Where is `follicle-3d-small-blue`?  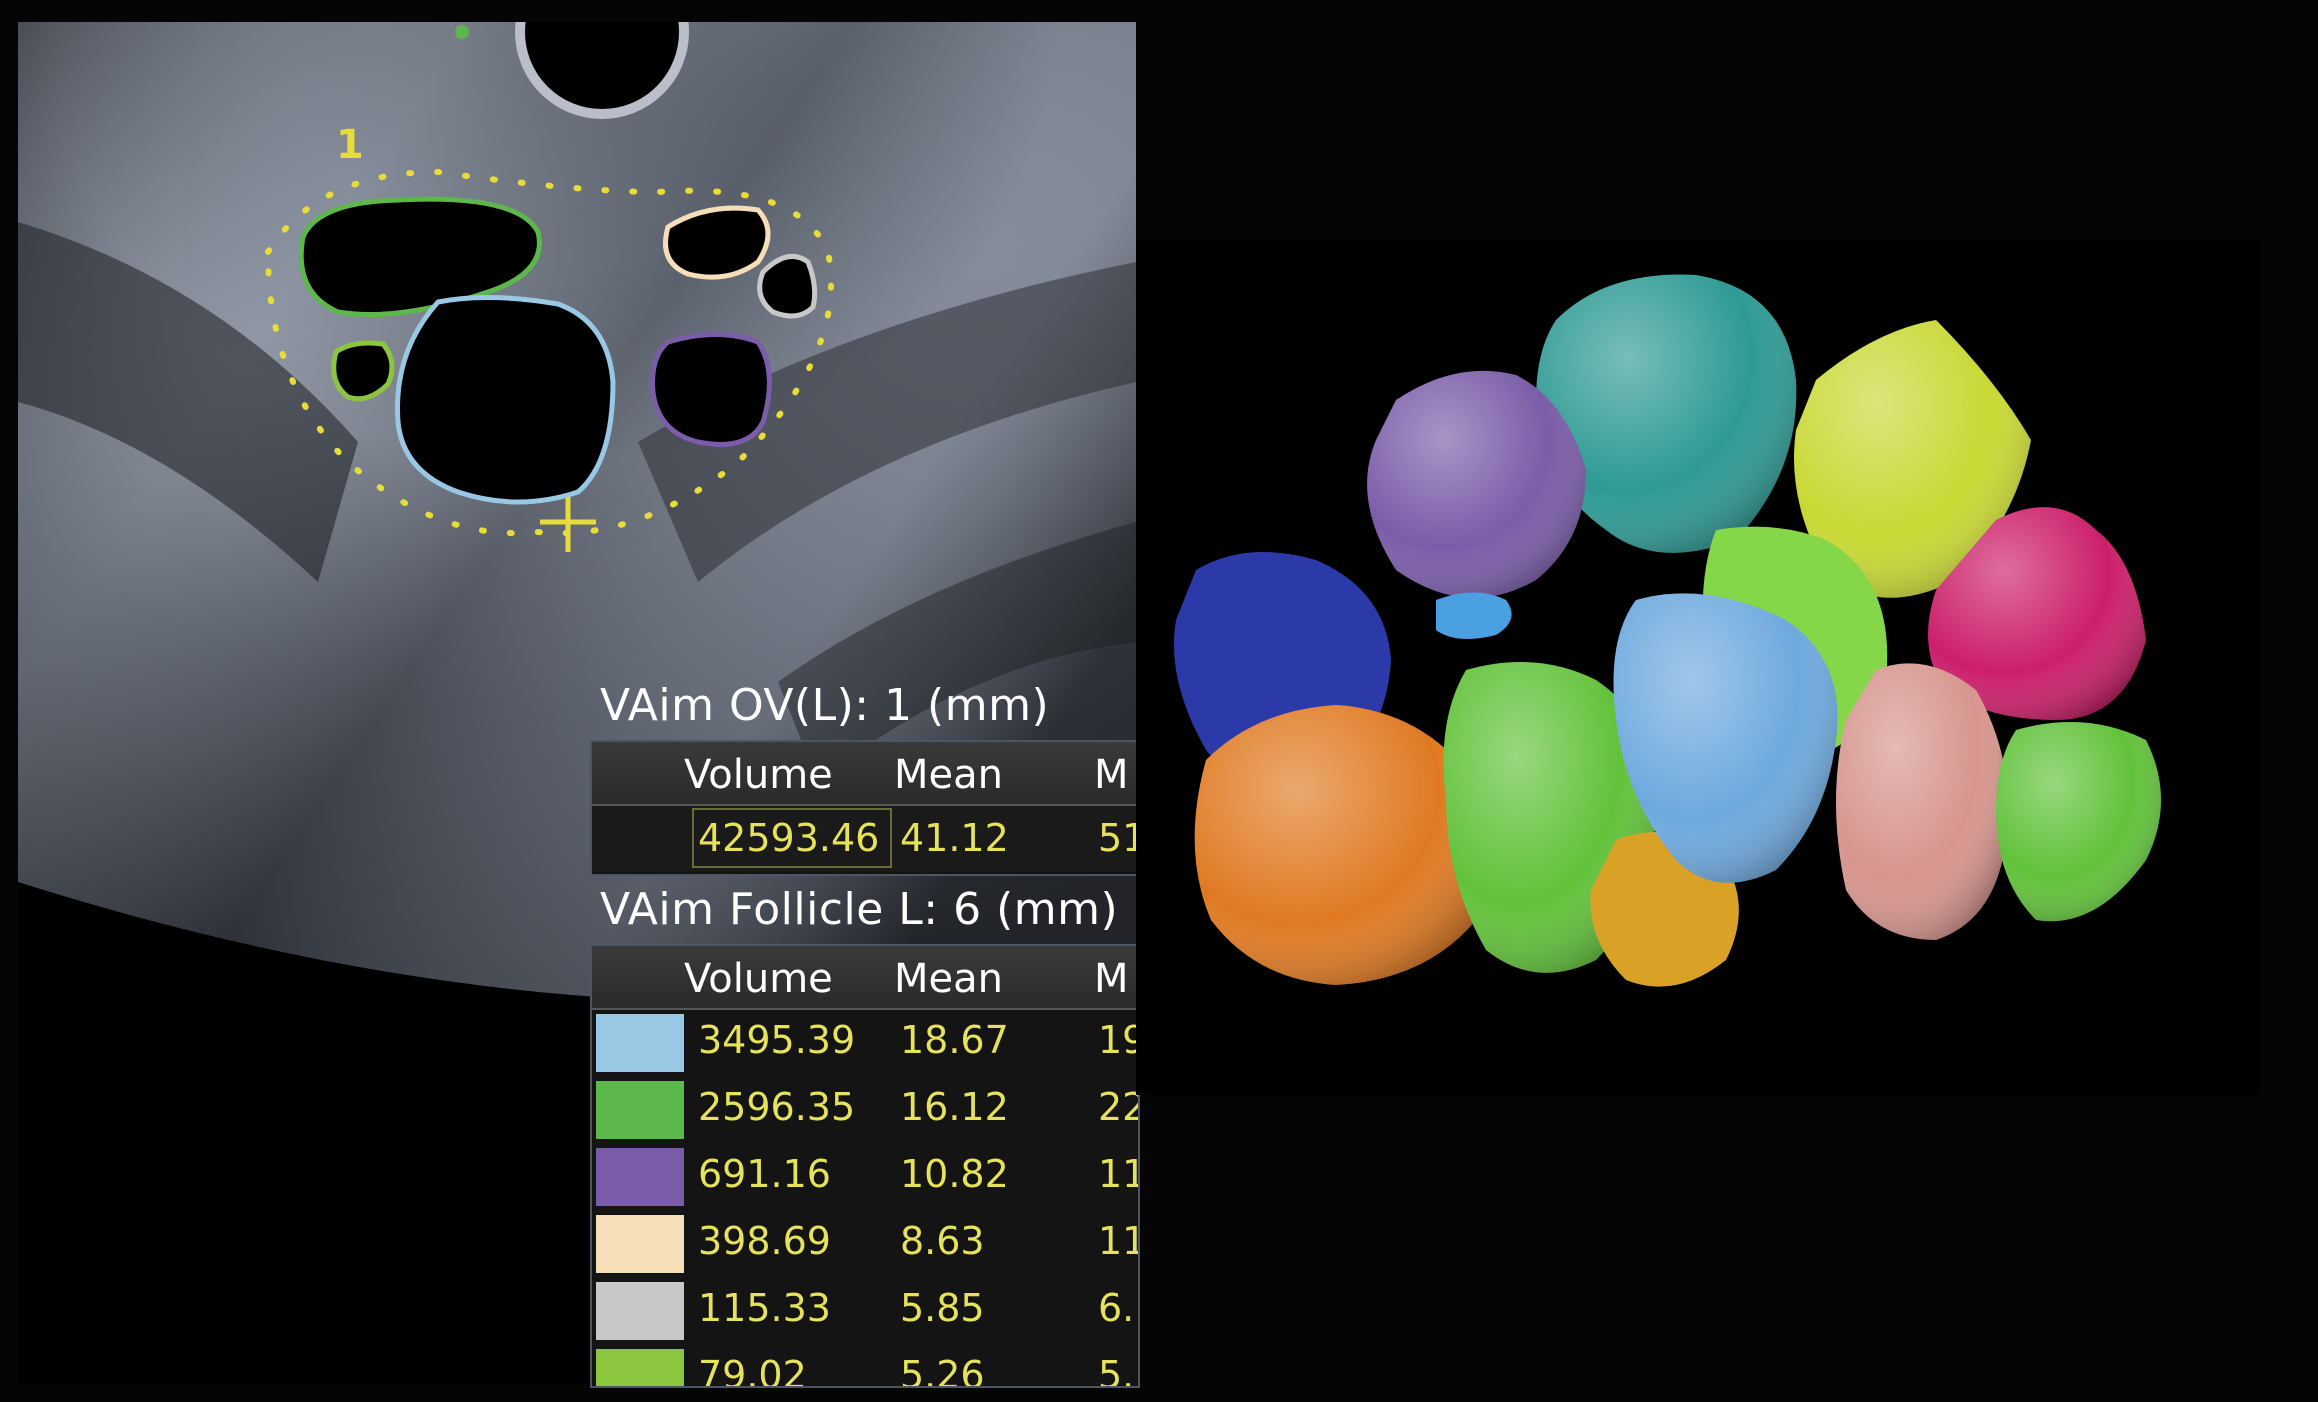
follicle-3d-small-blue is located at coordinates (1474, 615).